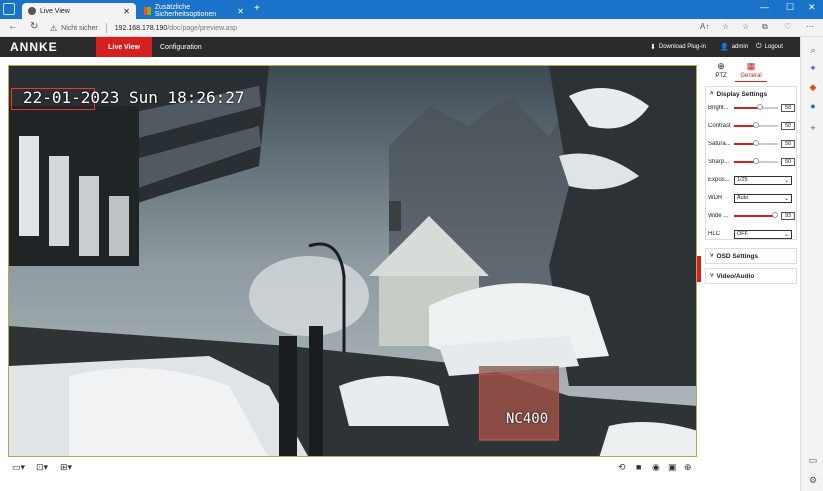  I want to click on sparkle-icon: ✦, so click(813, 68).